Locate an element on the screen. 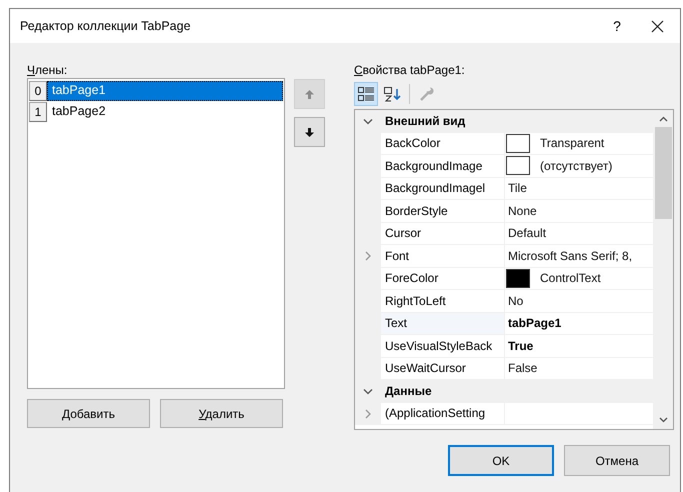 The width and height of the screenshot is (683, 492). window-title: Редактор коллекции TabPage is located at coordinates (105, 26).